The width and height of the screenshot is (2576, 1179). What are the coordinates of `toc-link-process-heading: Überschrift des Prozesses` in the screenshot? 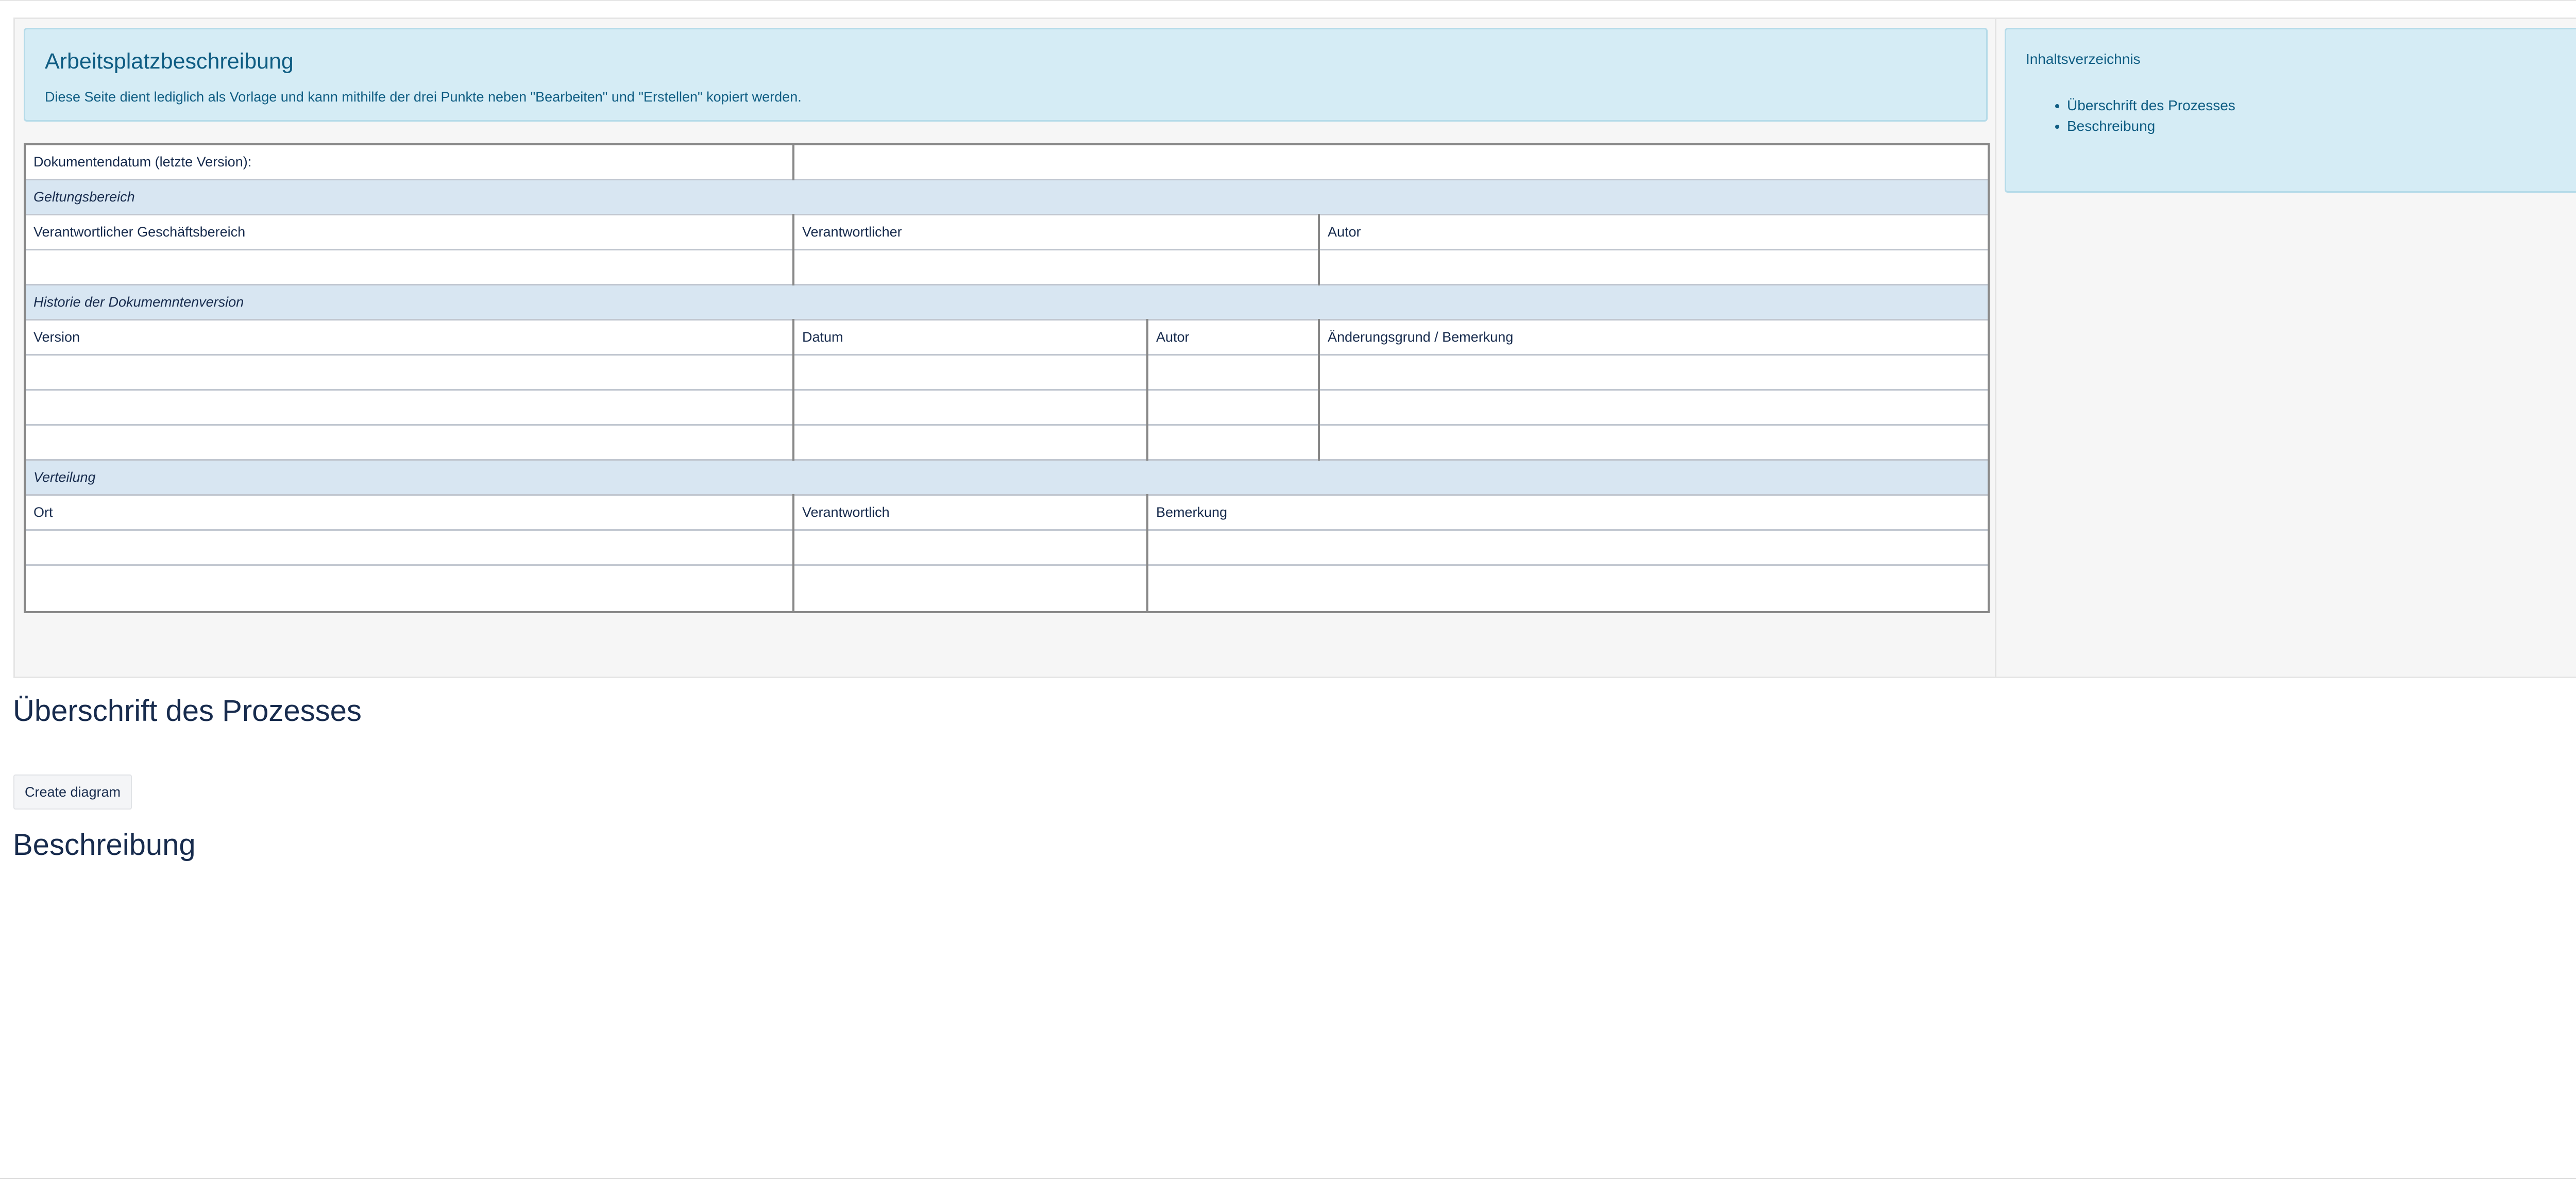 It's located at (2151, 105).